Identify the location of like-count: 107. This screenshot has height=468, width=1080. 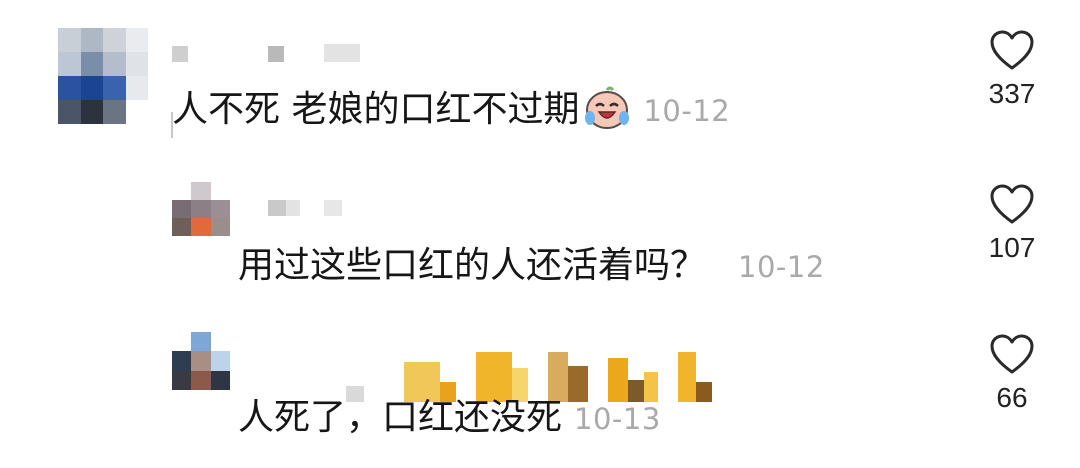
(1012, 247).